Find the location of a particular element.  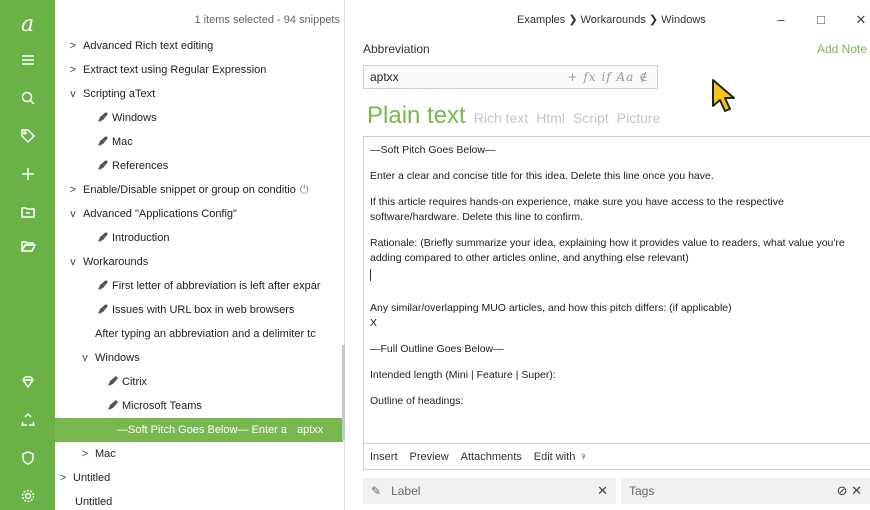

tree-row-selected: —Soft Pitch Goes Below— Enter a aptxx is located at coordinates (199, 430).